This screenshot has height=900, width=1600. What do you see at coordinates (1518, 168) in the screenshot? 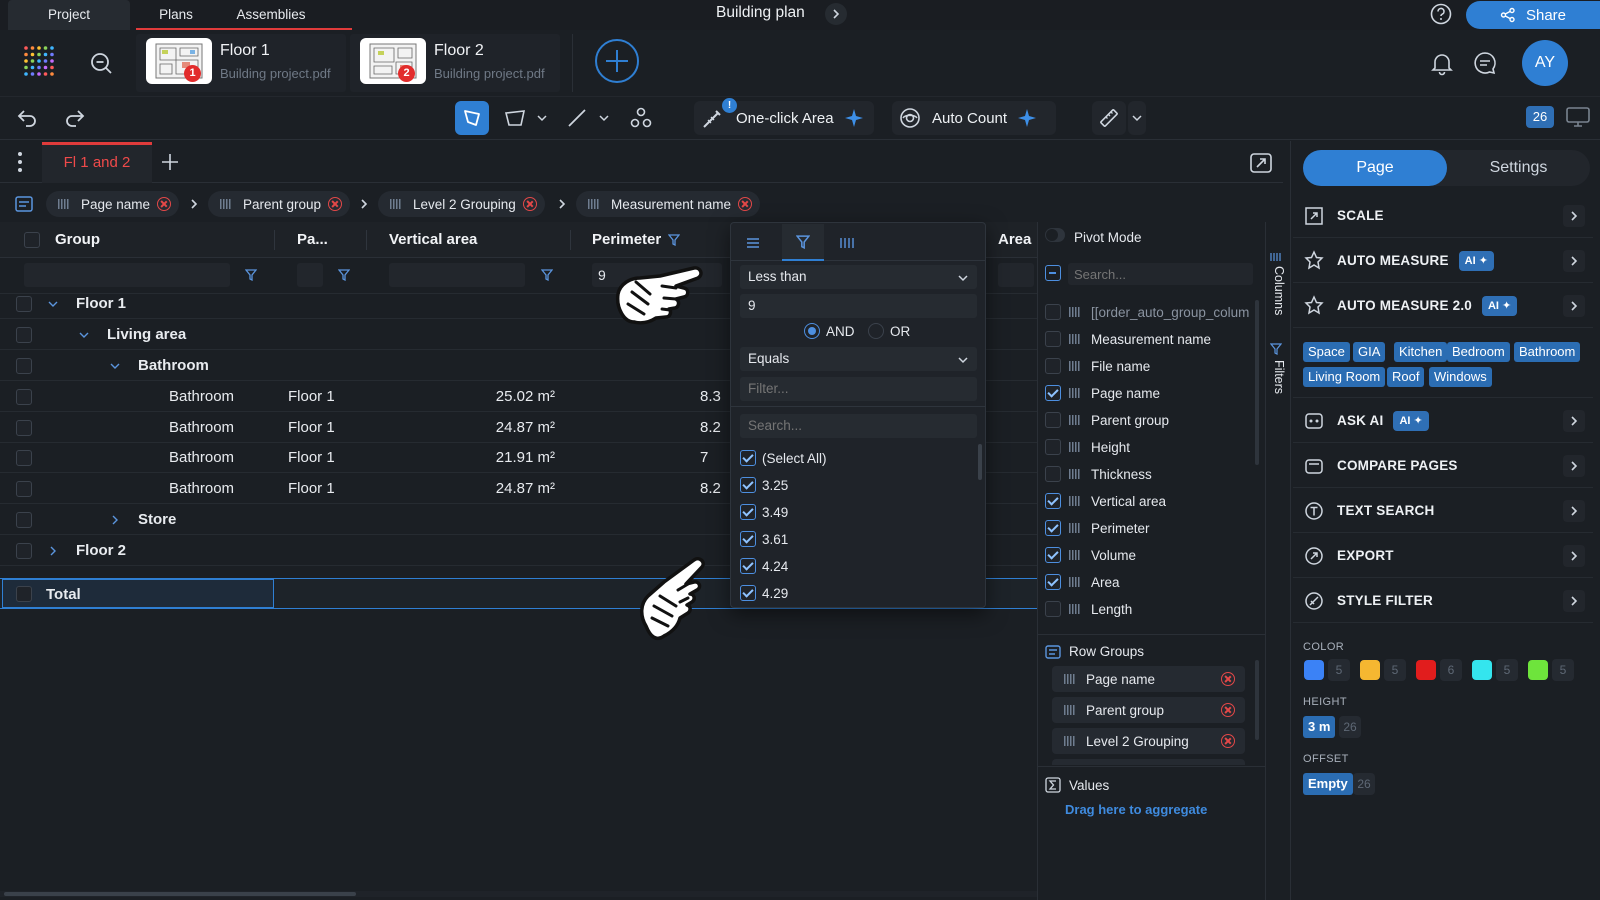
I see `tab-settings: Settings` at bounding box center [1518, 168].